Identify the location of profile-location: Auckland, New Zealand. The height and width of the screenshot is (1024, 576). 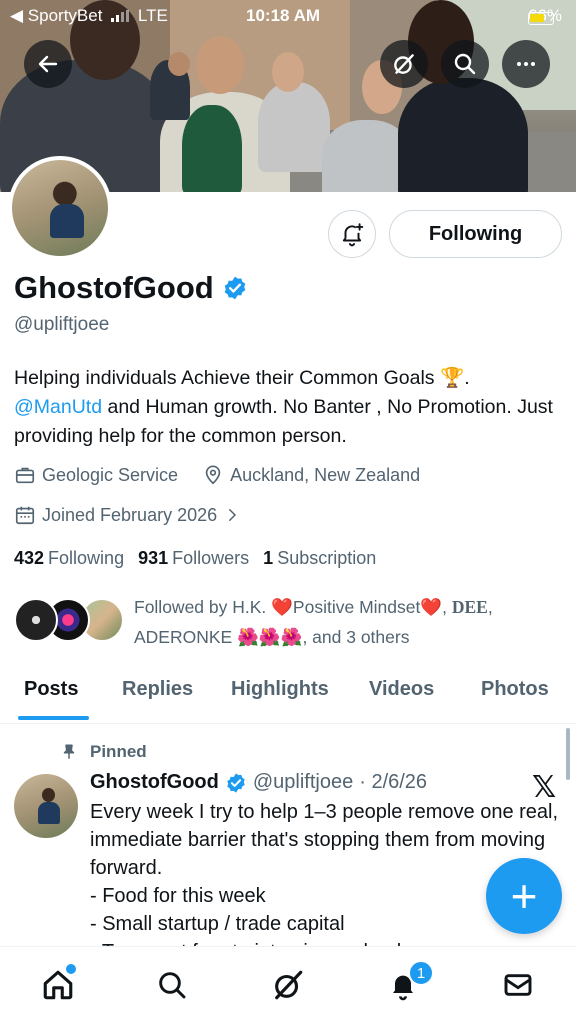
(325, 474).